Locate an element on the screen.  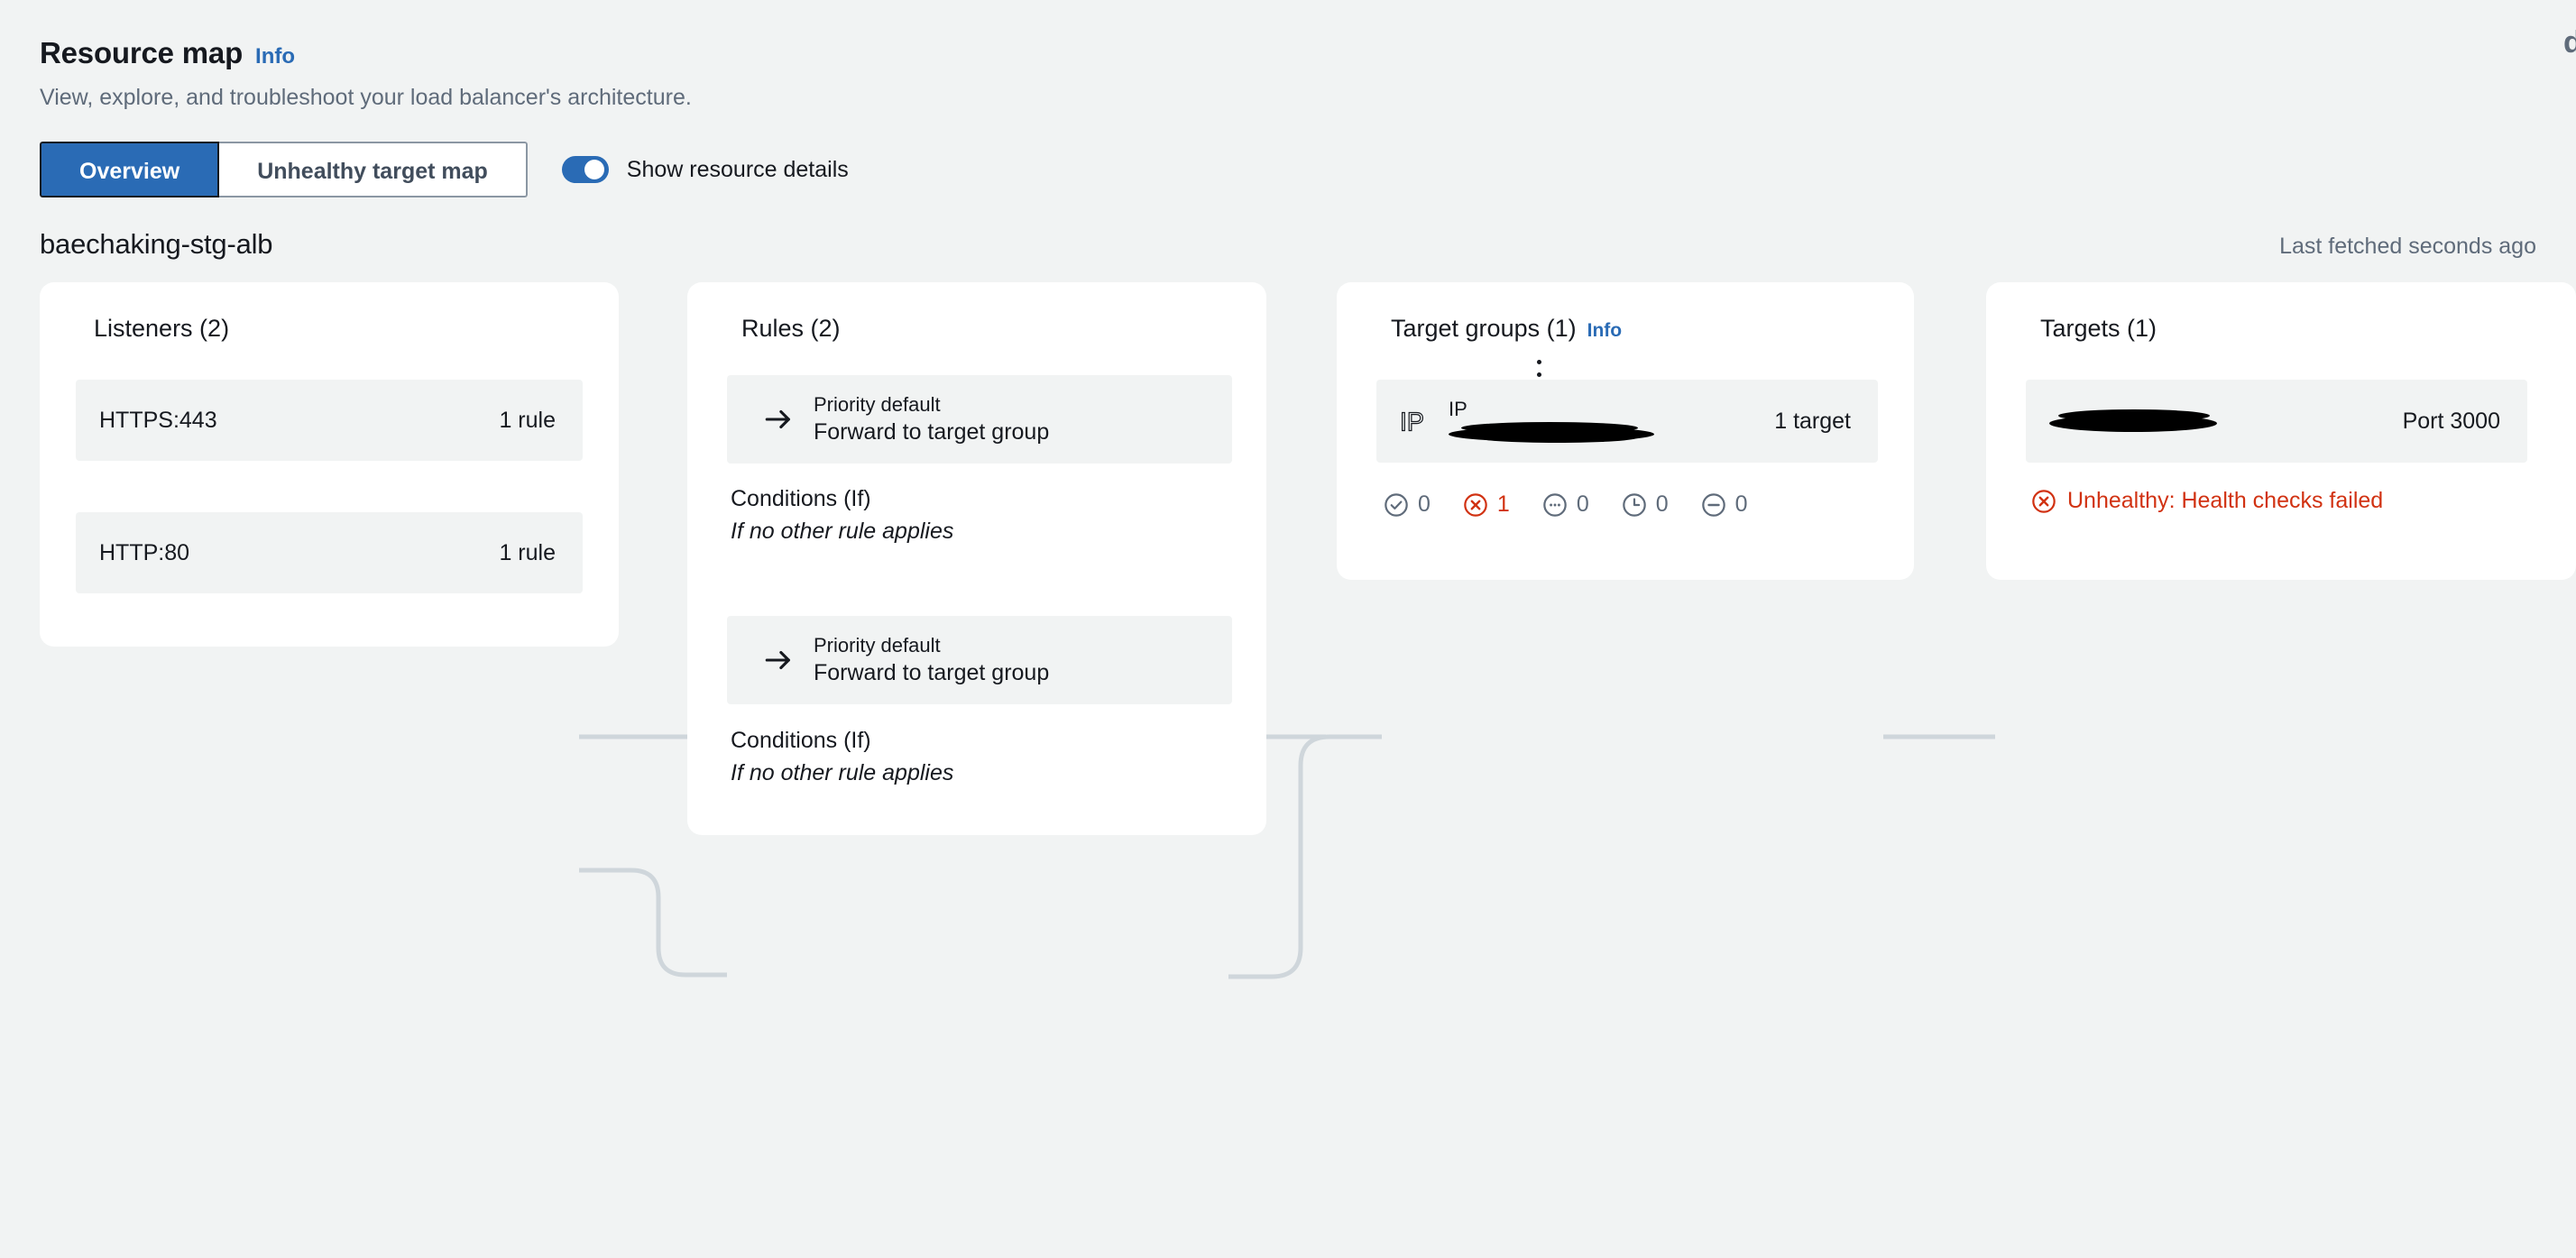
check-circle-icon is located at coordinates (1396, 504).